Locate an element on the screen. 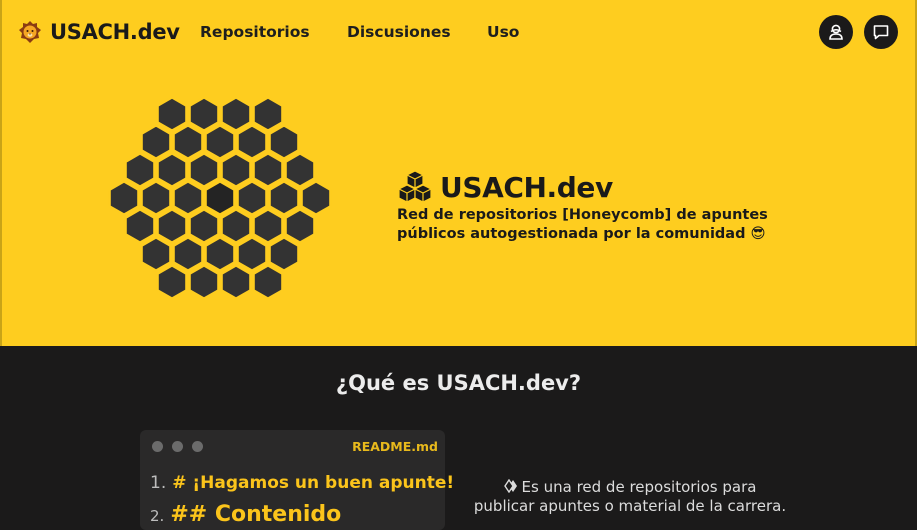  nav-link-uso: Uso is located at coordinates (503, 32).